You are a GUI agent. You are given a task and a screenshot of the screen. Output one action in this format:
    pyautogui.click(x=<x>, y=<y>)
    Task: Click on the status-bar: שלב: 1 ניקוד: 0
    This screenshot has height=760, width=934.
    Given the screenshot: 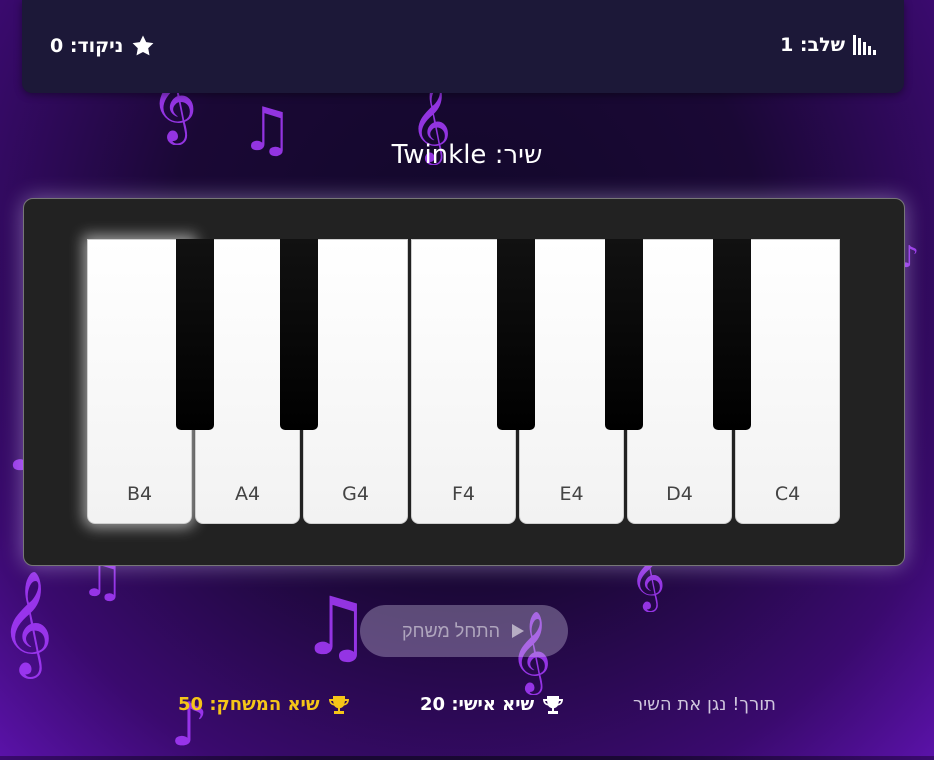 What is the action you would take?
    pyautogui.click(x=463, y=46)
    